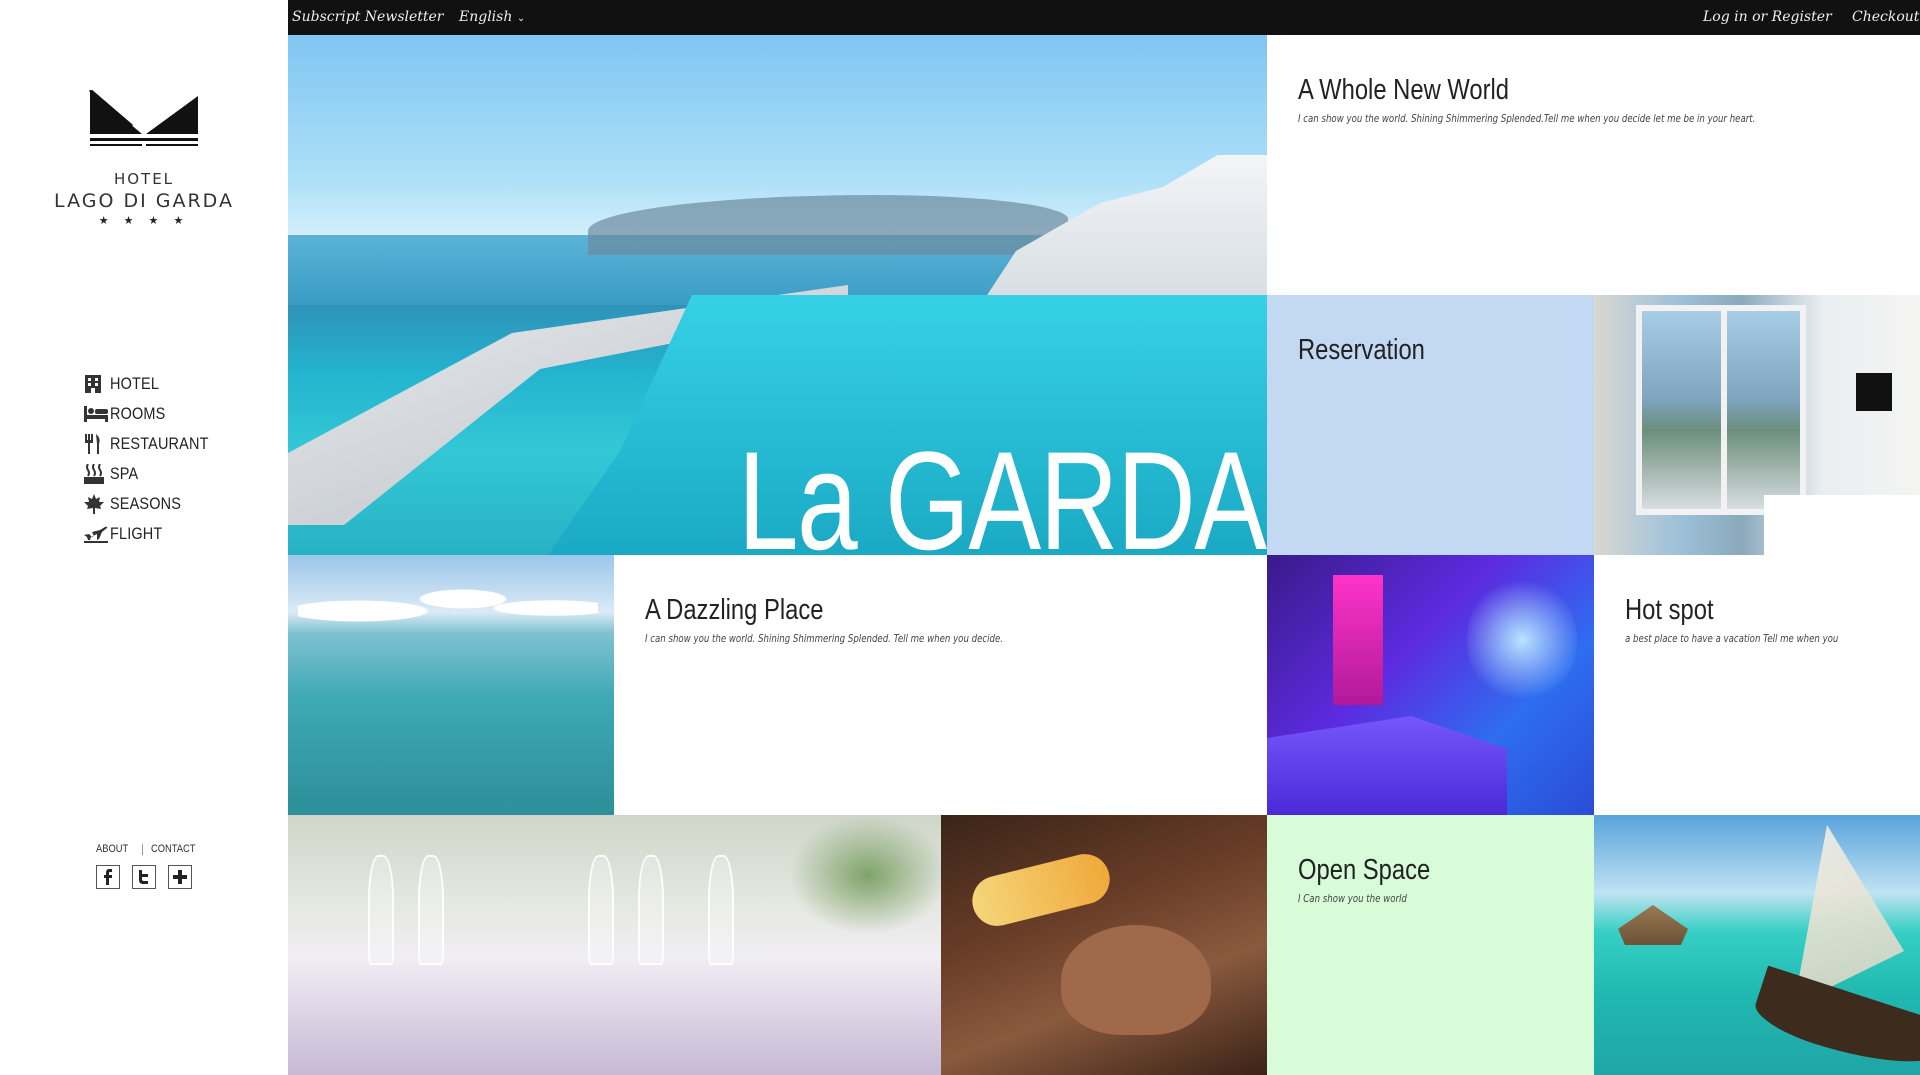  What do you see at coordinates (135, 383) in the screenshot?
I see `nav-label: HOTEL` at bounding box center [135, 383].